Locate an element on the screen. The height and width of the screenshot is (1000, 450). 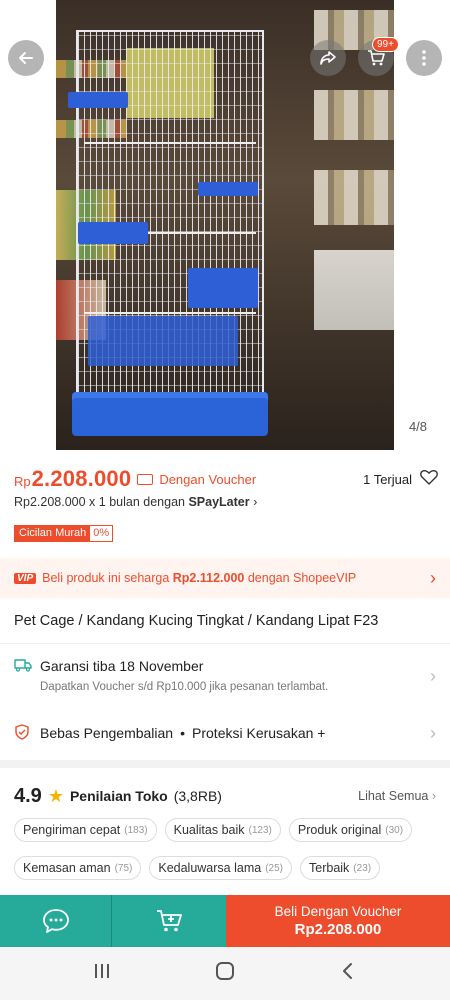
more-menu-button is located at coordinates (424, 58).